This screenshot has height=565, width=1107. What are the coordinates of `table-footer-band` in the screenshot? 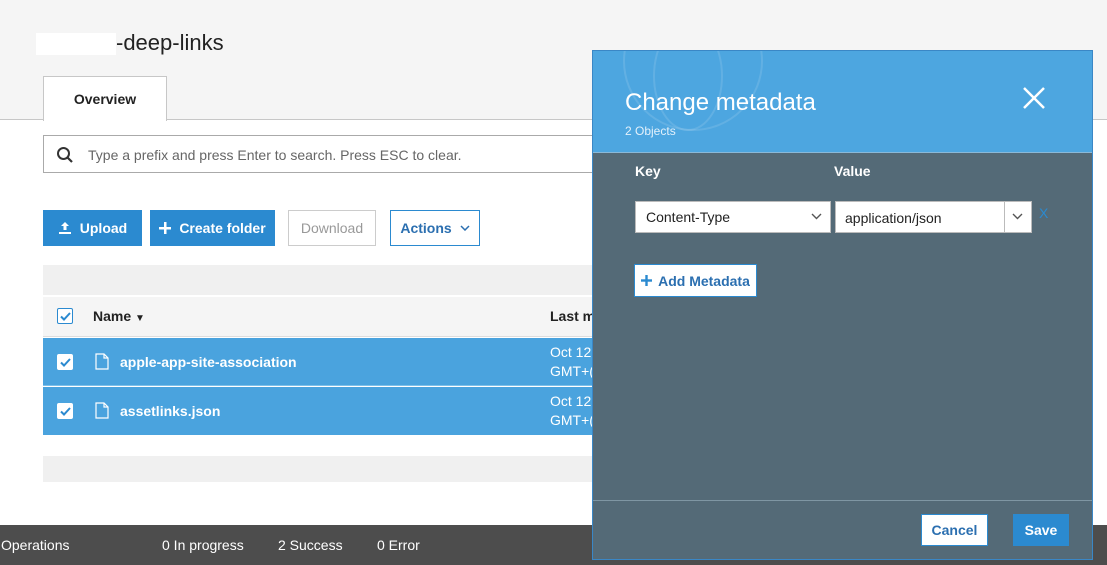 It's located at (323, 469).